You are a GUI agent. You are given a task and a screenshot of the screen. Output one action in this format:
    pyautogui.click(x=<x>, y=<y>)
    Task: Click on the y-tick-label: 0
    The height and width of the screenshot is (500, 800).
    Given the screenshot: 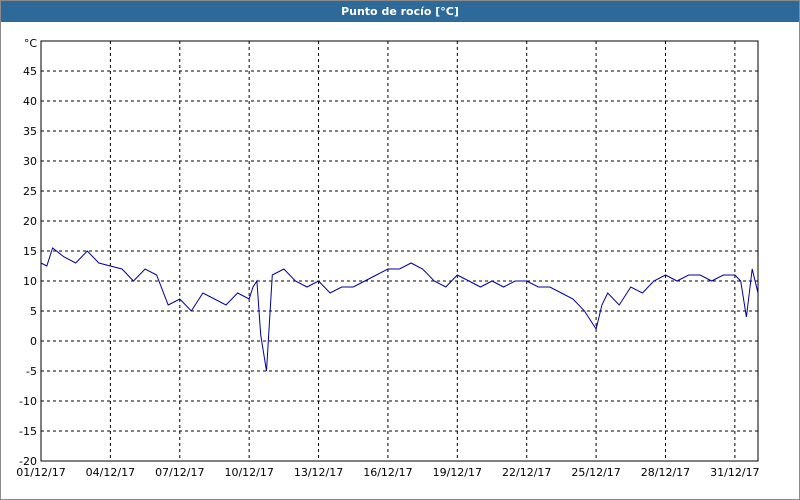 What is the action you would take?
    pyautogui.click(x=33, y=341)
    